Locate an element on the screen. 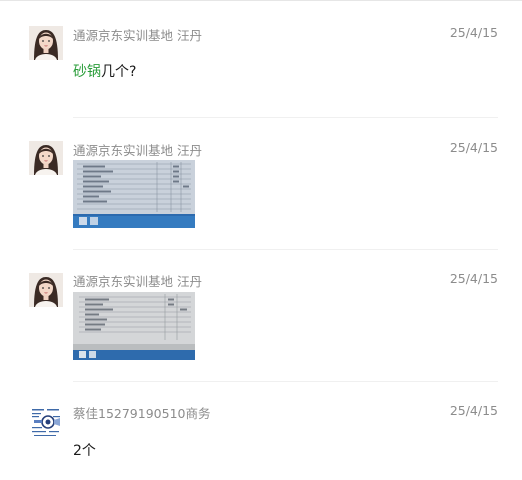 The width and height of the screenshot is (522, 480). sender-name: 蔡佳15279190510商务 is located at coordinates (142, 413).